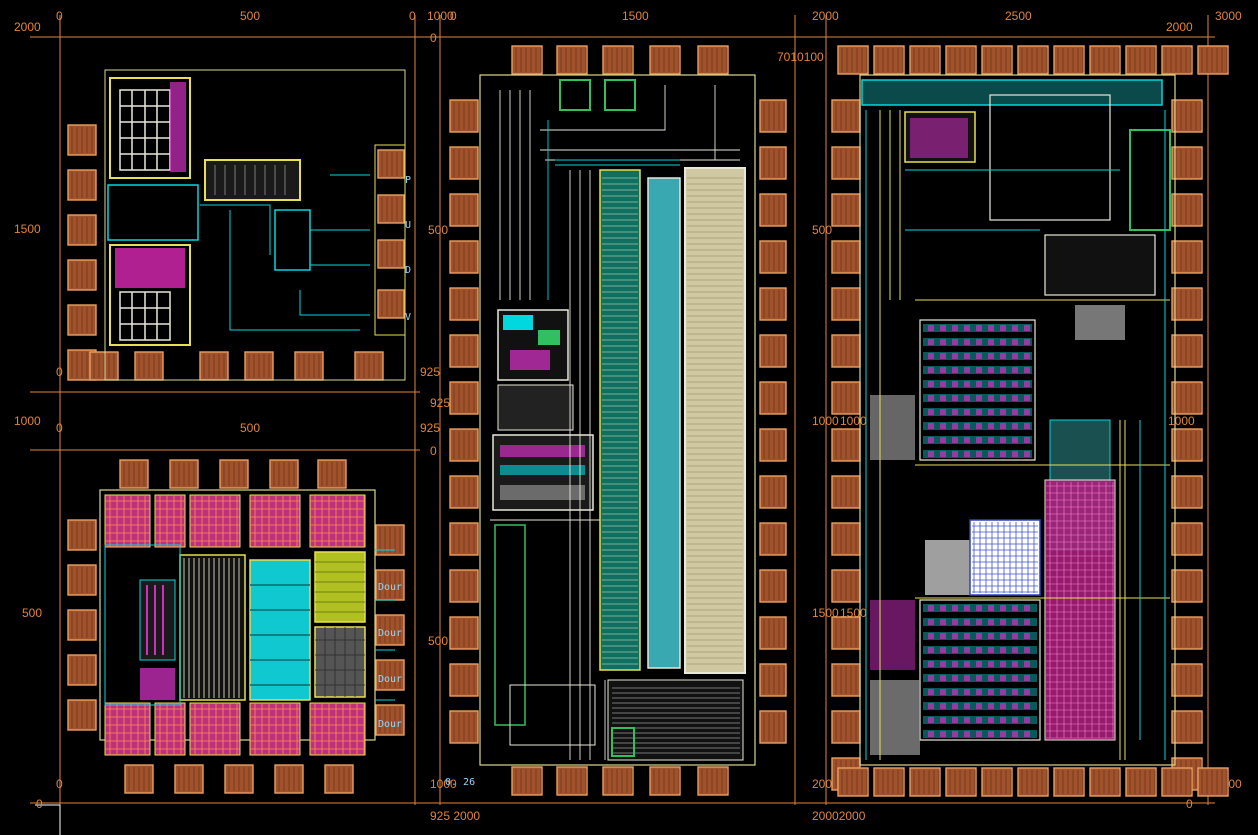 Image resolution: width=1258 pixels, height=835 pixels. Describe the element at coordinates (412, 16) in the screenshot. I see `top-label-0b: 0` at that location.